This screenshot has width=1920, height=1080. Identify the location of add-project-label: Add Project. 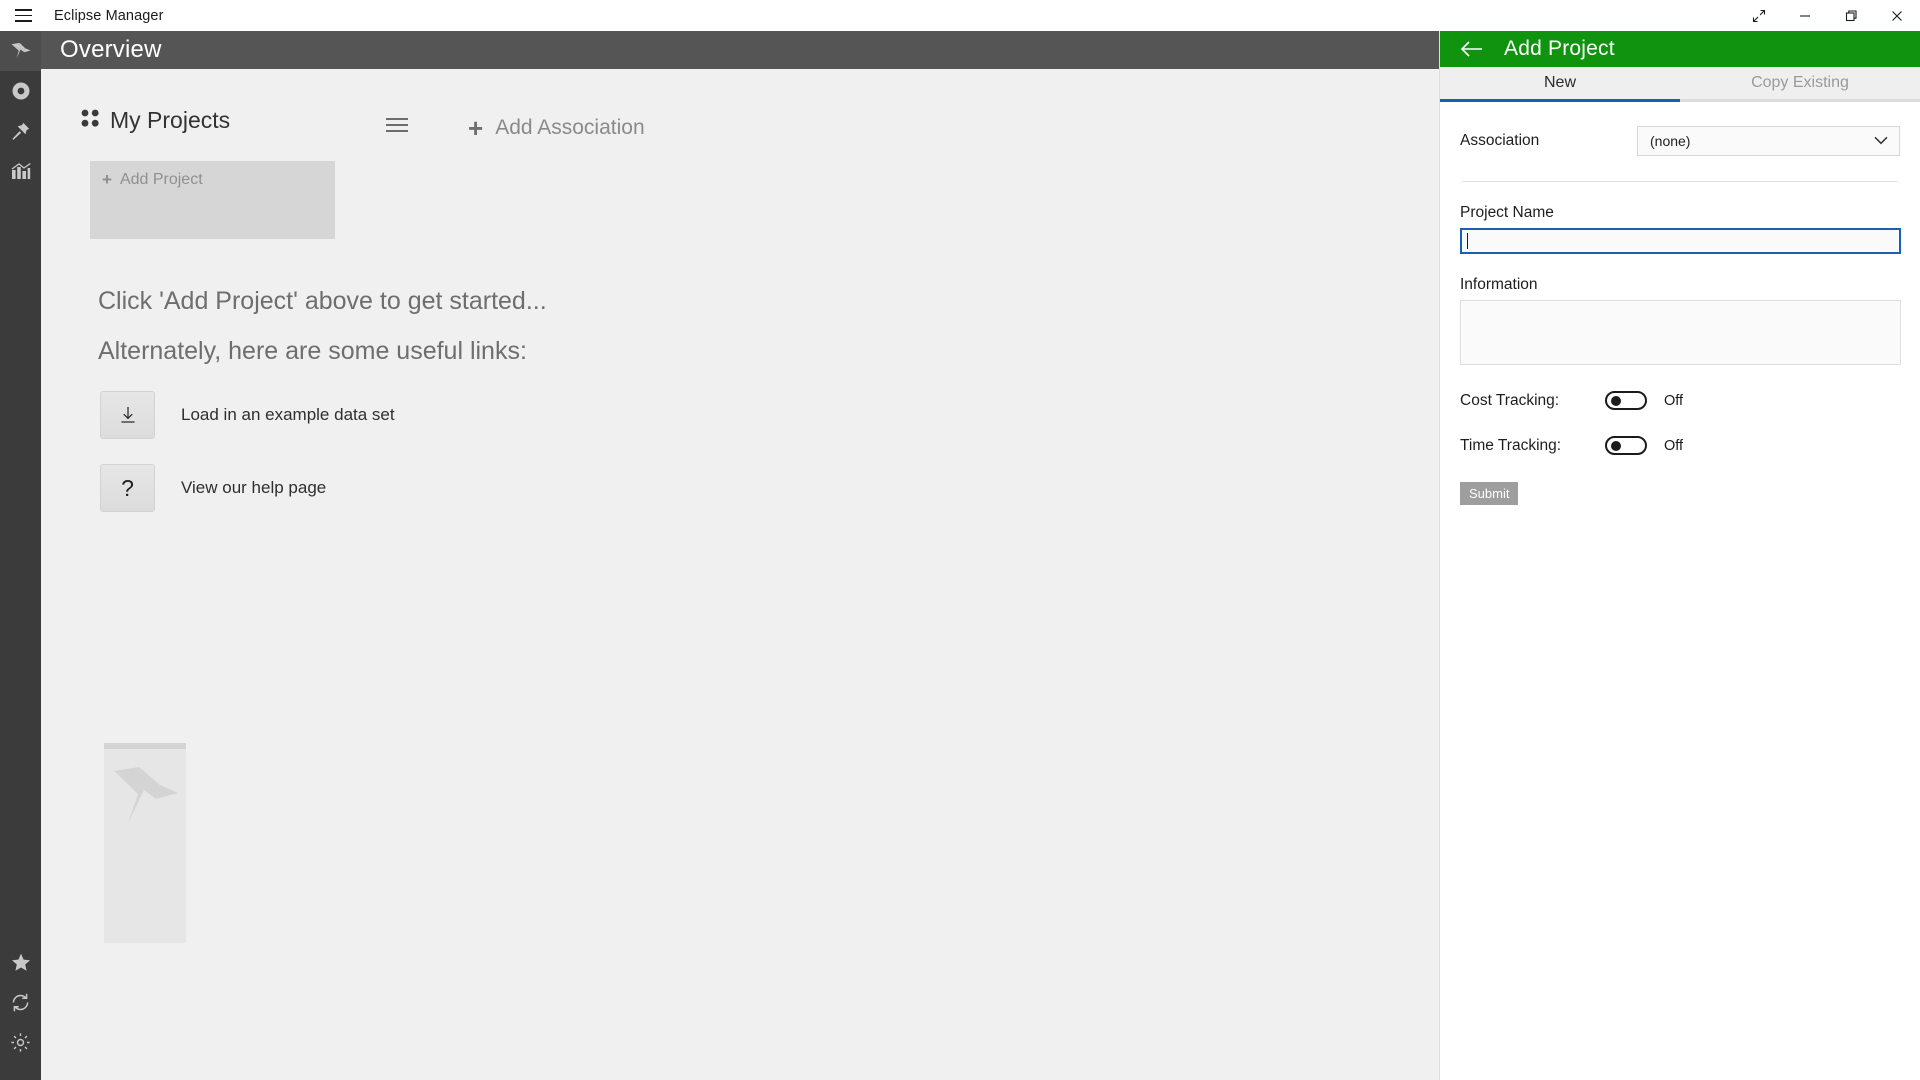
(161, 179).